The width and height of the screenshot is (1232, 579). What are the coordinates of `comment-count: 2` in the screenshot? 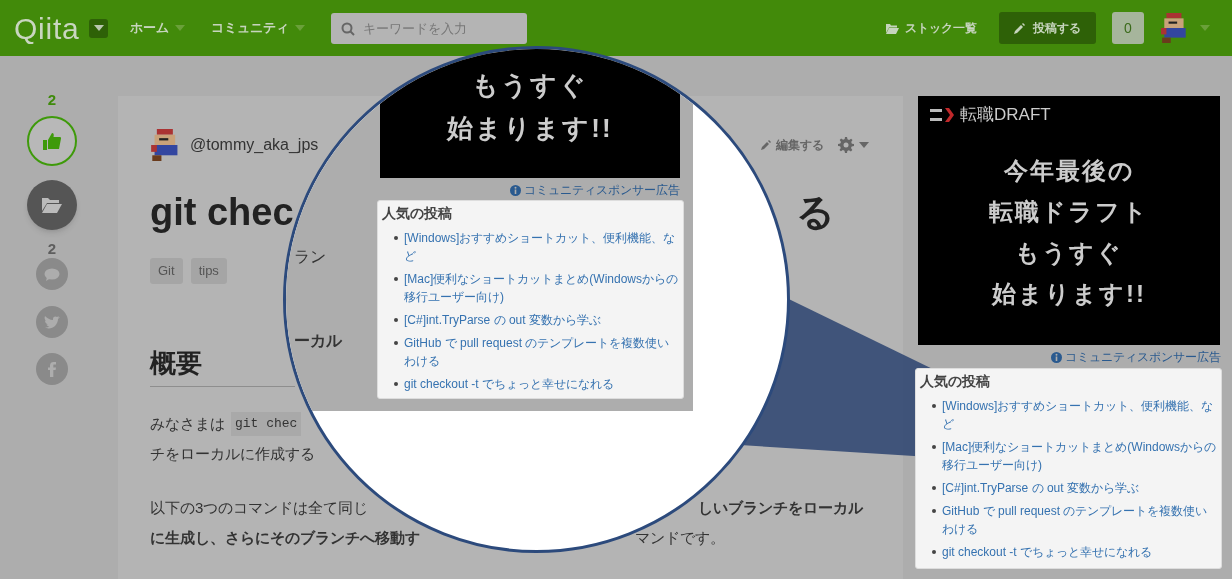 It's located at (52, 249).